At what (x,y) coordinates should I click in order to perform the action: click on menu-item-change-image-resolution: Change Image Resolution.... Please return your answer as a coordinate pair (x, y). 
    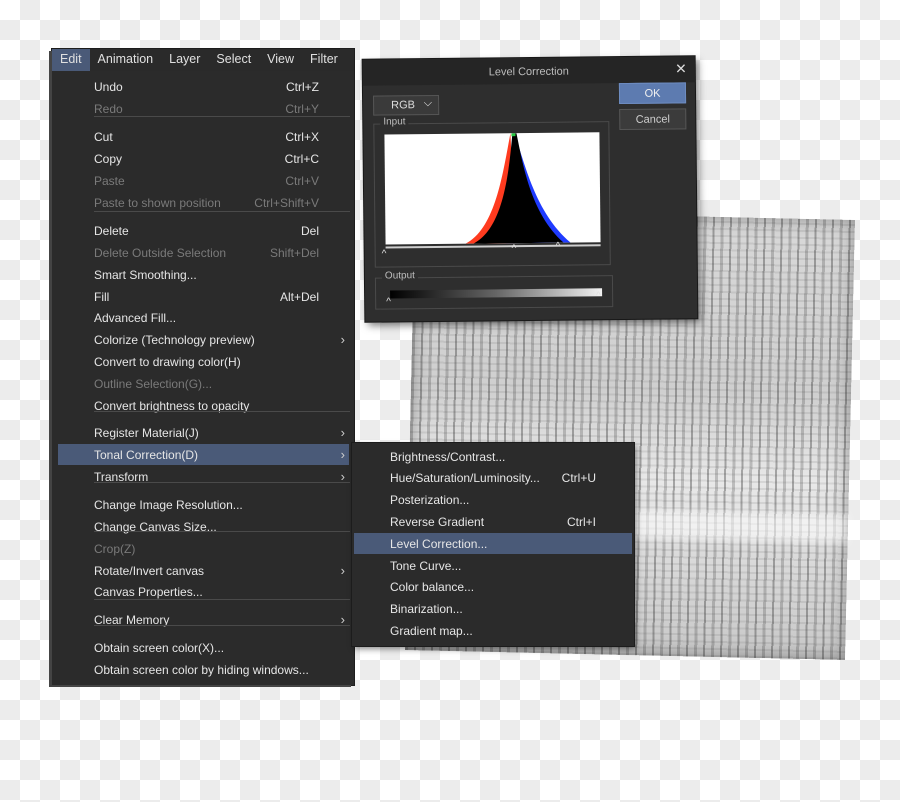
    Looking at the image, I should click on (221, 504).